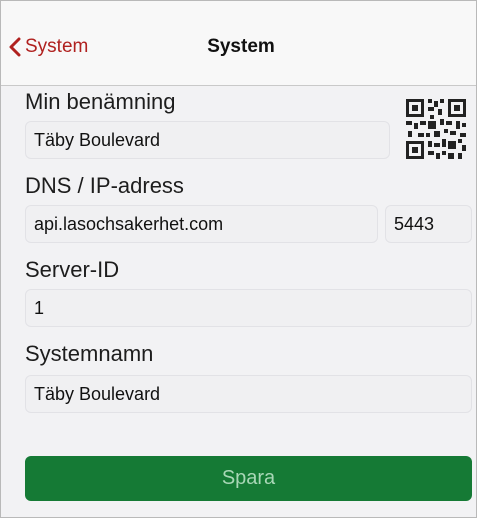 Image resolution: width=477 pixels, height=518 pixels. Describe the element at coordinates (201, 224) in the screenshot. I see `dns-field: api.lasochsakerhet.com` at that location.